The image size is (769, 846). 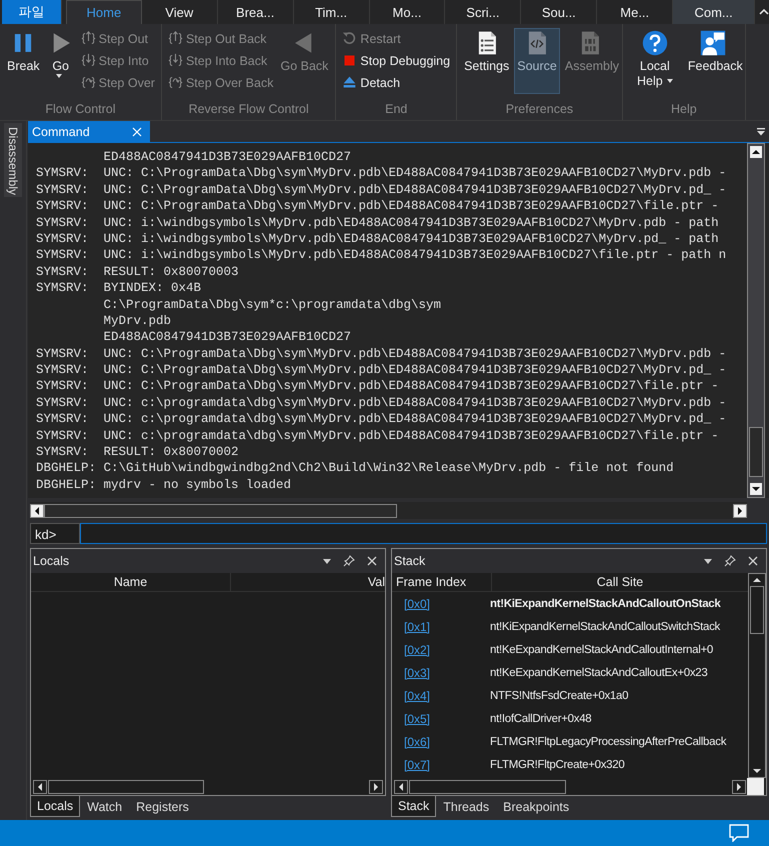 I want to click on scroll-up-icon, so click(x=756, y=152).